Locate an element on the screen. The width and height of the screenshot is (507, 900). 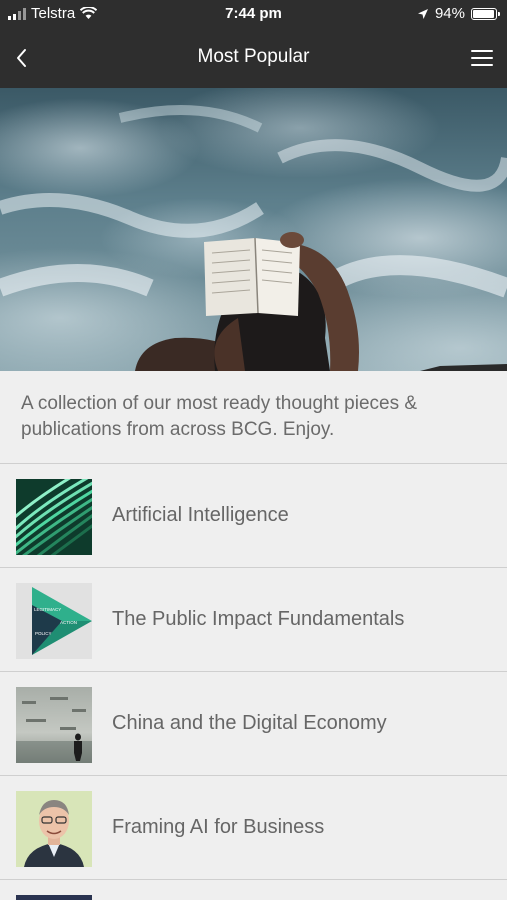
location-arrow-icon is located at coordinates (422, 13).